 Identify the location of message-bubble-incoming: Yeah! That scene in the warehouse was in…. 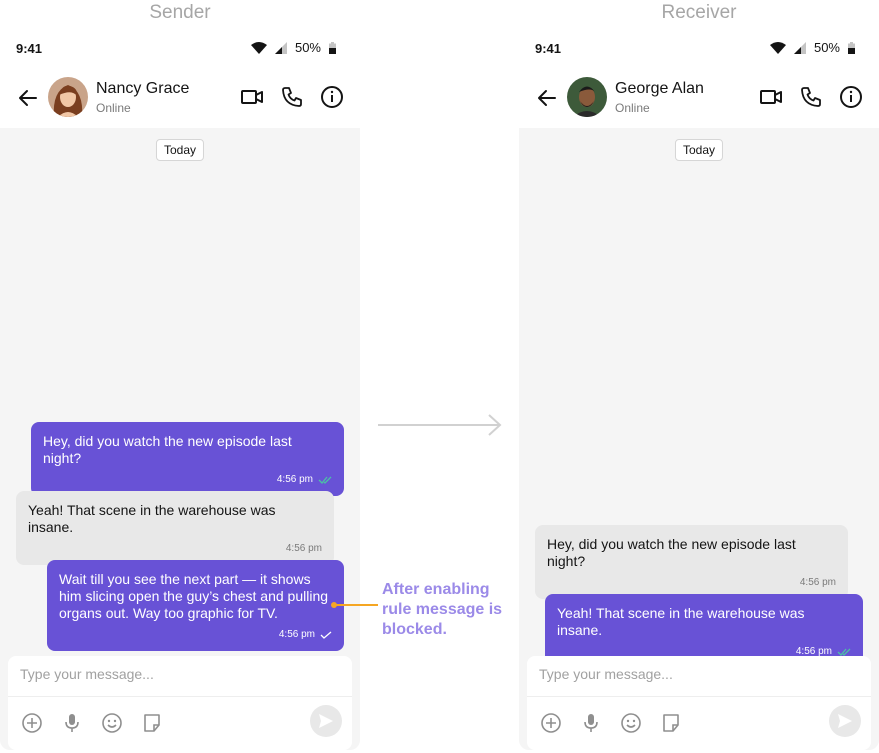
(175, 528).